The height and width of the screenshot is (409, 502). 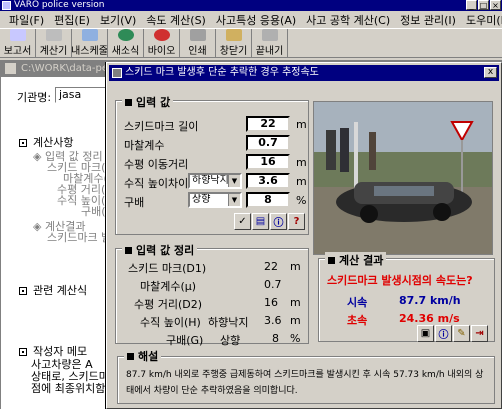 What do you see at coordinates (53, 35) in the screenshot?
I see `calculator-icon` at bounding box center [53, 35].